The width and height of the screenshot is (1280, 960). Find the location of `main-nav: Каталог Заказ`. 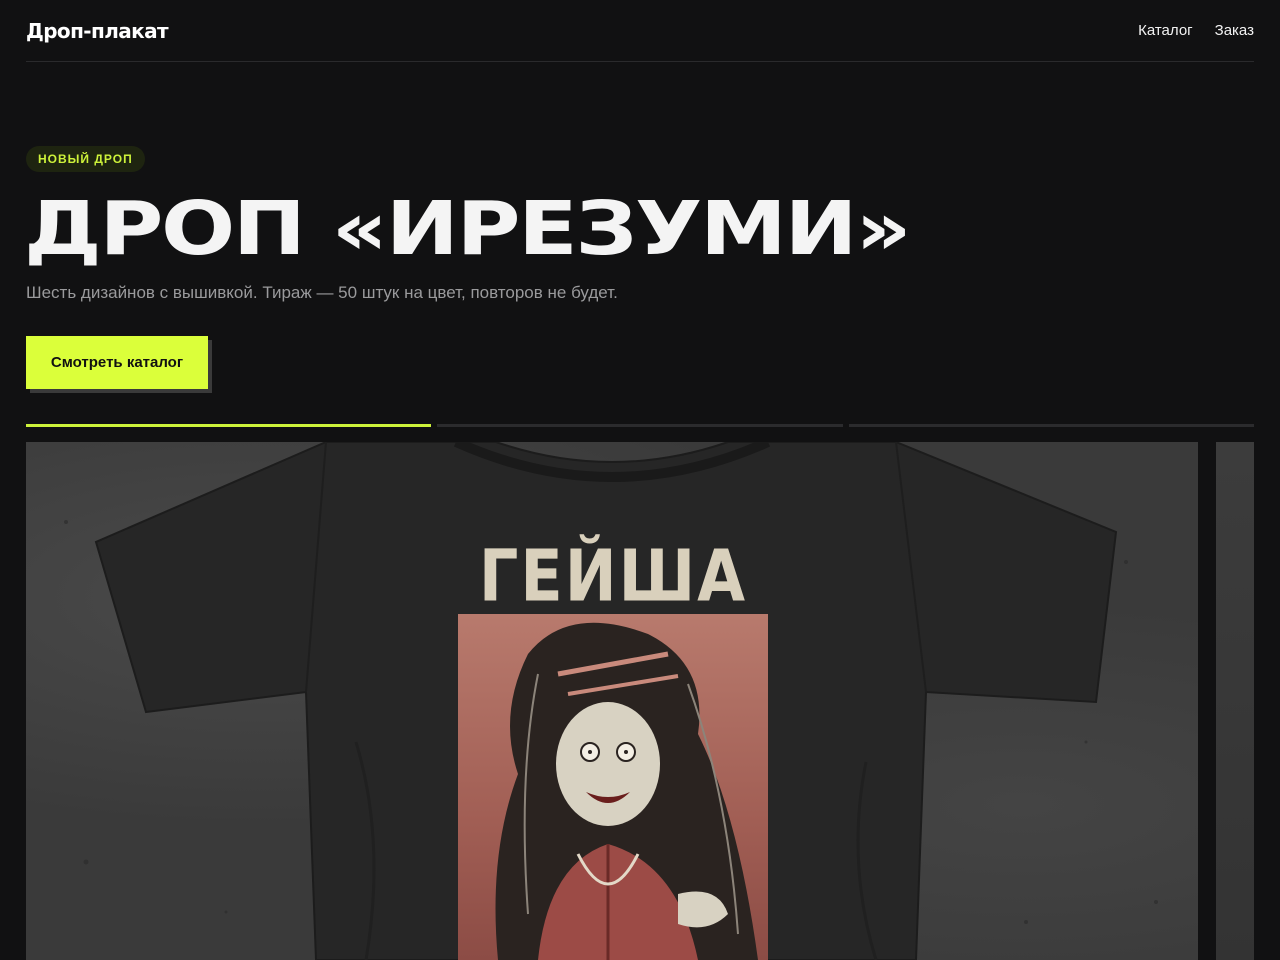

main-nav: Каталог Заказ is located at coordinates (1196, 30).